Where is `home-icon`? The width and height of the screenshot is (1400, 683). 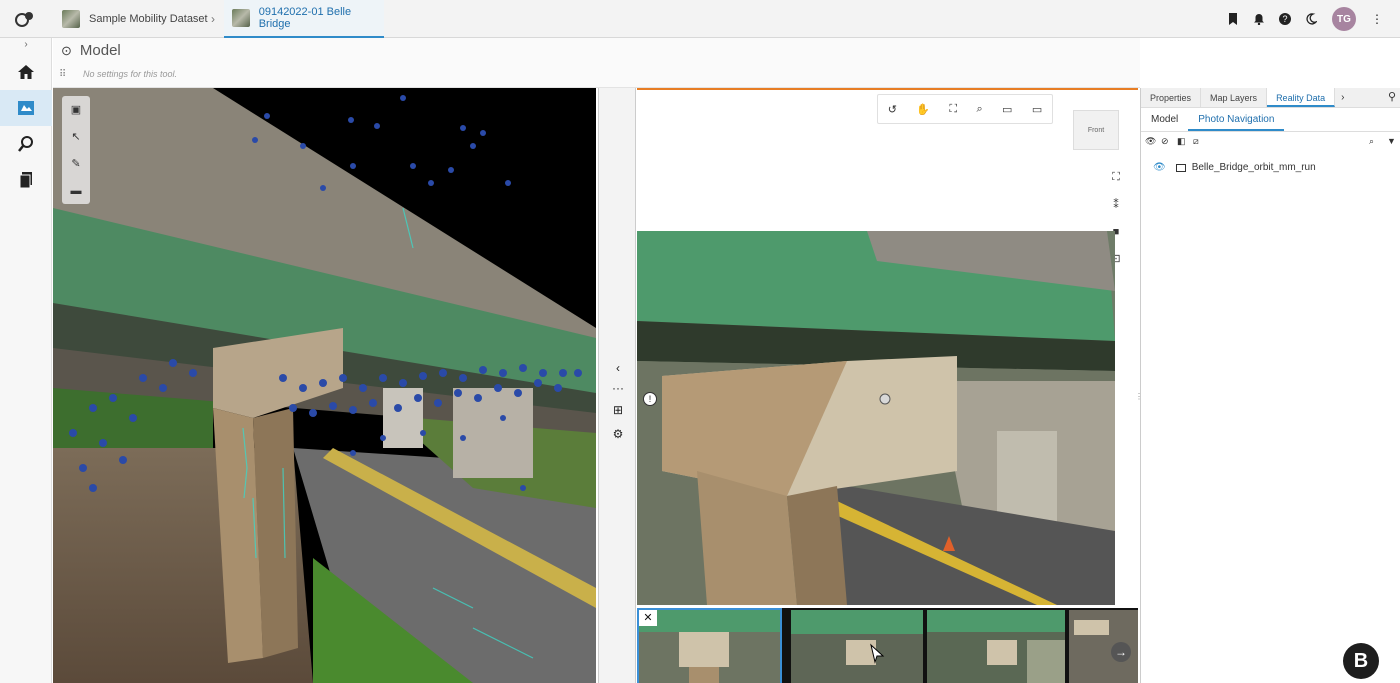 home-icon is located at coordinates (26, 72).